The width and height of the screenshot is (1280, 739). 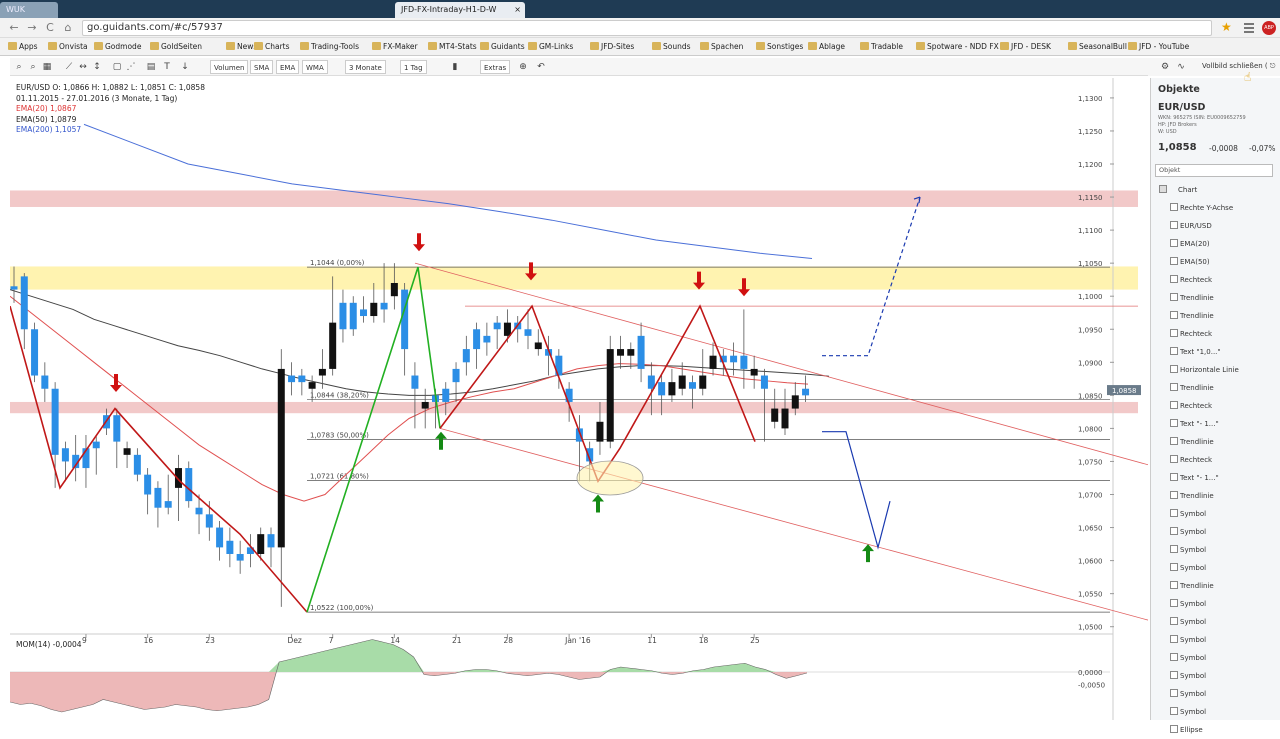 I want to click on bookmark-item: GM-Links, so click(x=550, y=46).